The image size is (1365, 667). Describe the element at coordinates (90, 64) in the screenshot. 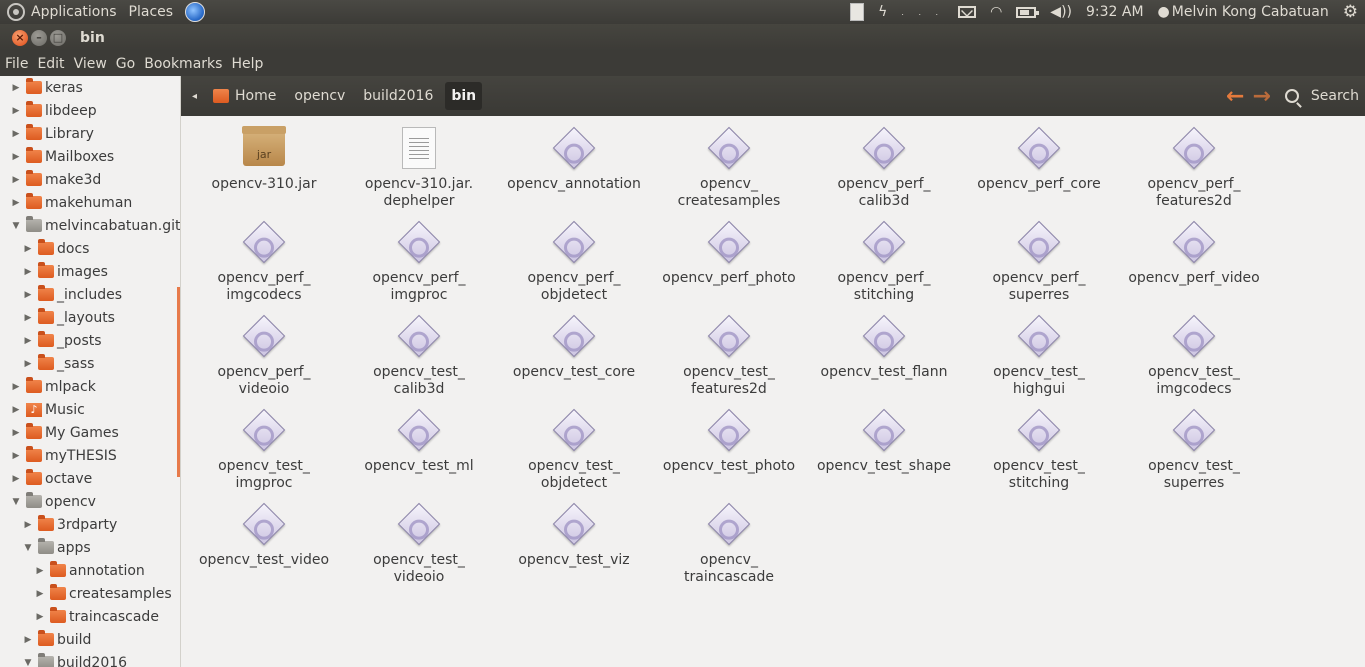

I see `menu-view: View` at that location.